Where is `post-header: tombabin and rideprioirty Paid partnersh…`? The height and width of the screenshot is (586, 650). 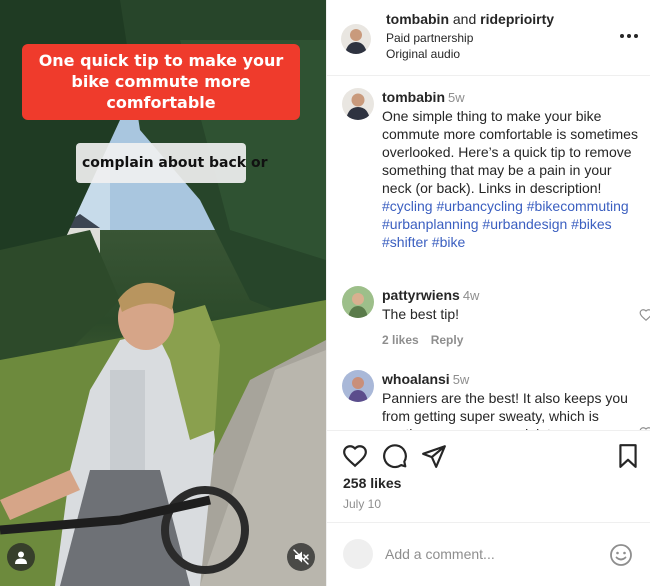 post-header: tombabin and rideprioirty Paid partnersh… is located at coordinates (488, 38).